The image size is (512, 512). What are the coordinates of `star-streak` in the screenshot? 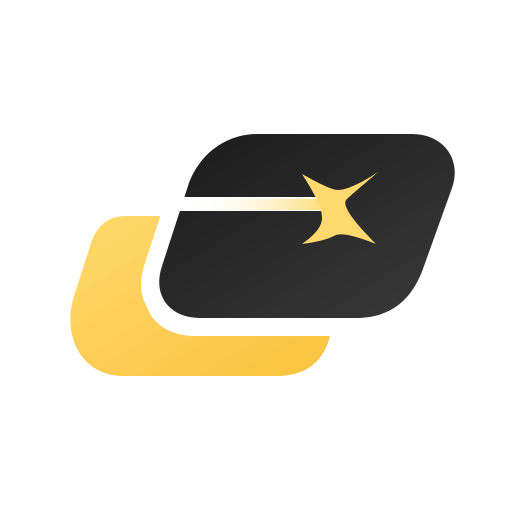 It's located at (256, 204).